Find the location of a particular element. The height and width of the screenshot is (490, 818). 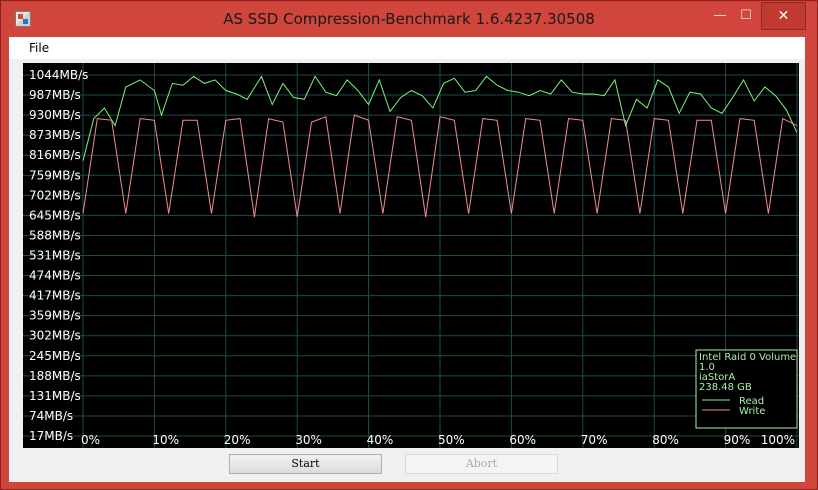

x-tick-label: 10% is located at coordinates (165, 440).